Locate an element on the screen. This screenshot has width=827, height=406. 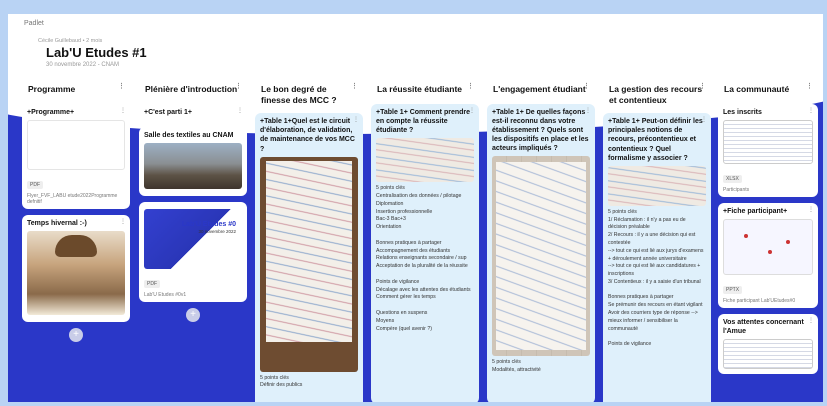
group-photo is located at coordinates (193, 166).